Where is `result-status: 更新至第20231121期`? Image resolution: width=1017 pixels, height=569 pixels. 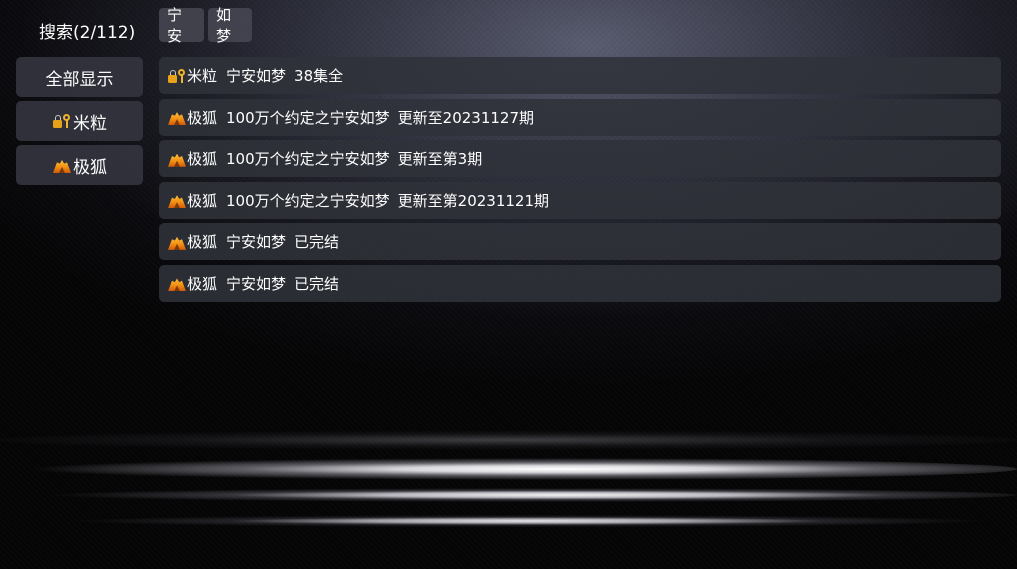
result-status: 更新至第20231121期 is located at coordinates (473, 200).